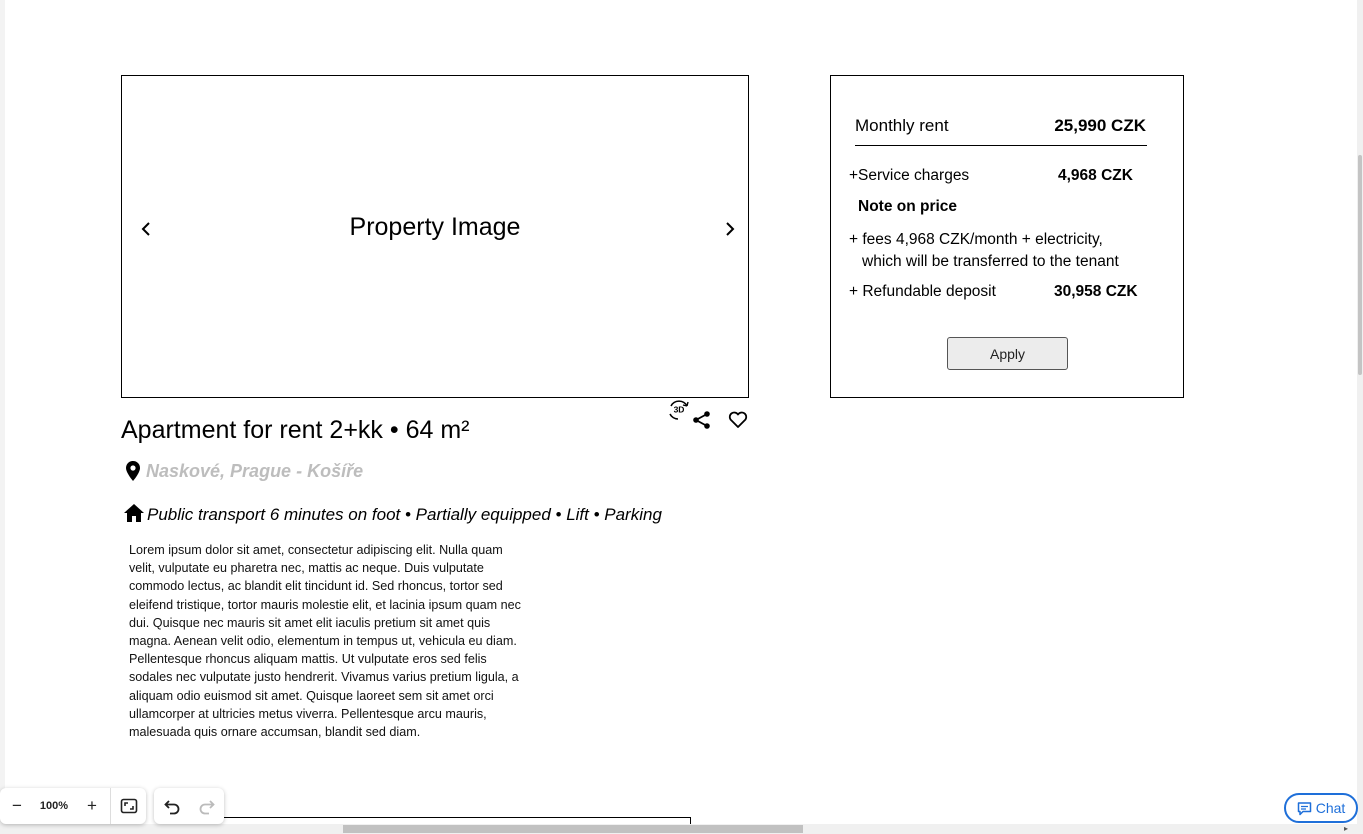 Image resolution: width=1363 pixels, height=834 pixels. I want to click on vertical-scrollbar-thumb, so click(1360, 265).